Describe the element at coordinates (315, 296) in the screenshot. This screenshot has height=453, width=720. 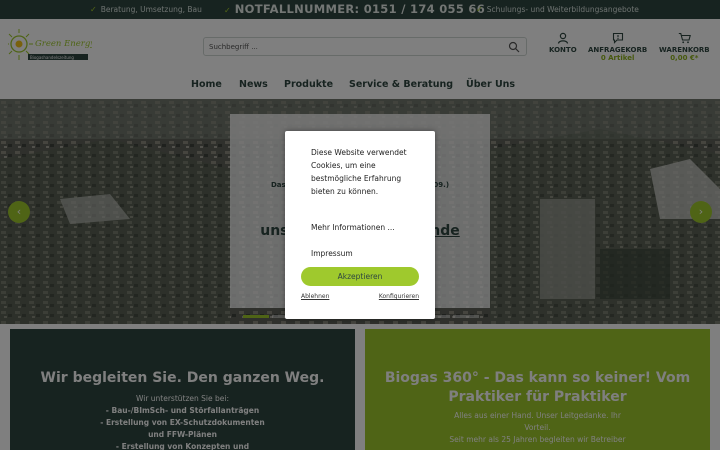
I see `cookie-decline-link: Ablehnen` at that location.